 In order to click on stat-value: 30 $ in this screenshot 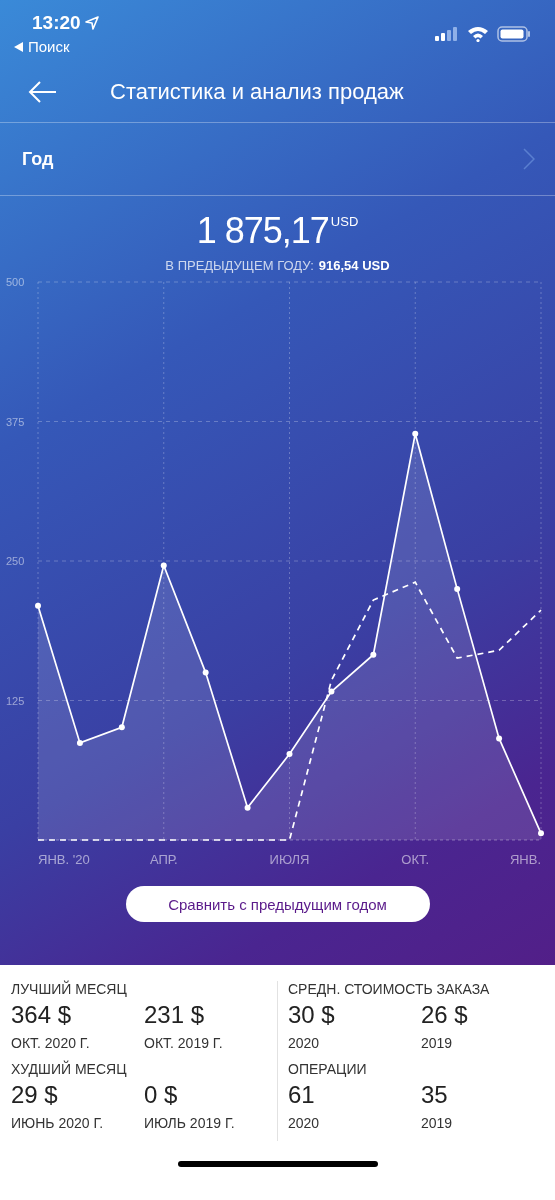, I will do `click(312, 1015)`.